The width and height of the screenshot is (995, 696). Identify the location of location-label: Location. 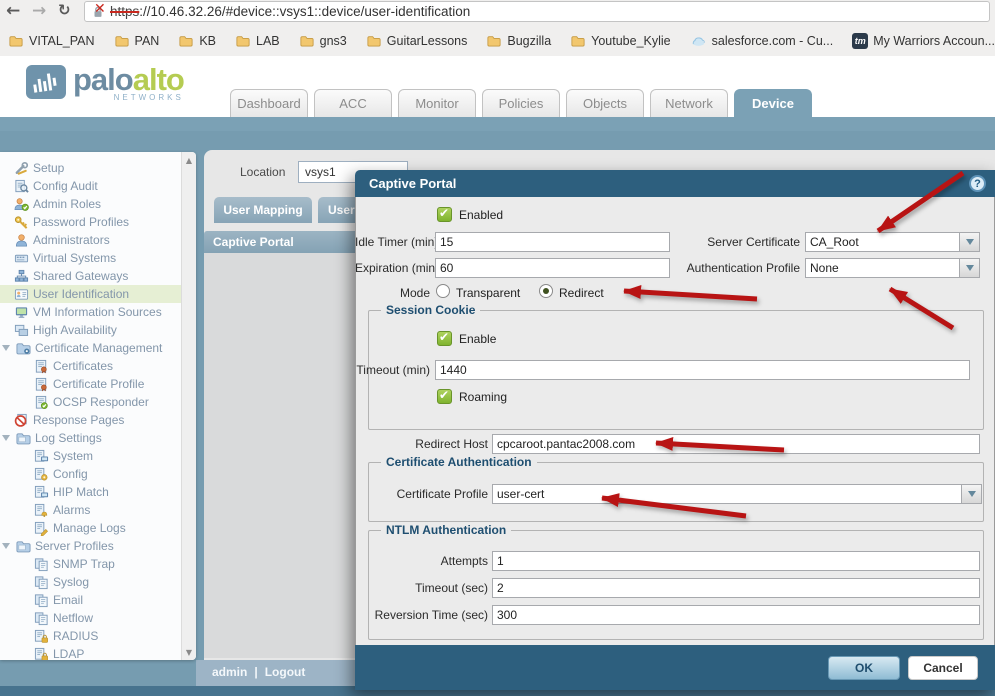
(263, 172).